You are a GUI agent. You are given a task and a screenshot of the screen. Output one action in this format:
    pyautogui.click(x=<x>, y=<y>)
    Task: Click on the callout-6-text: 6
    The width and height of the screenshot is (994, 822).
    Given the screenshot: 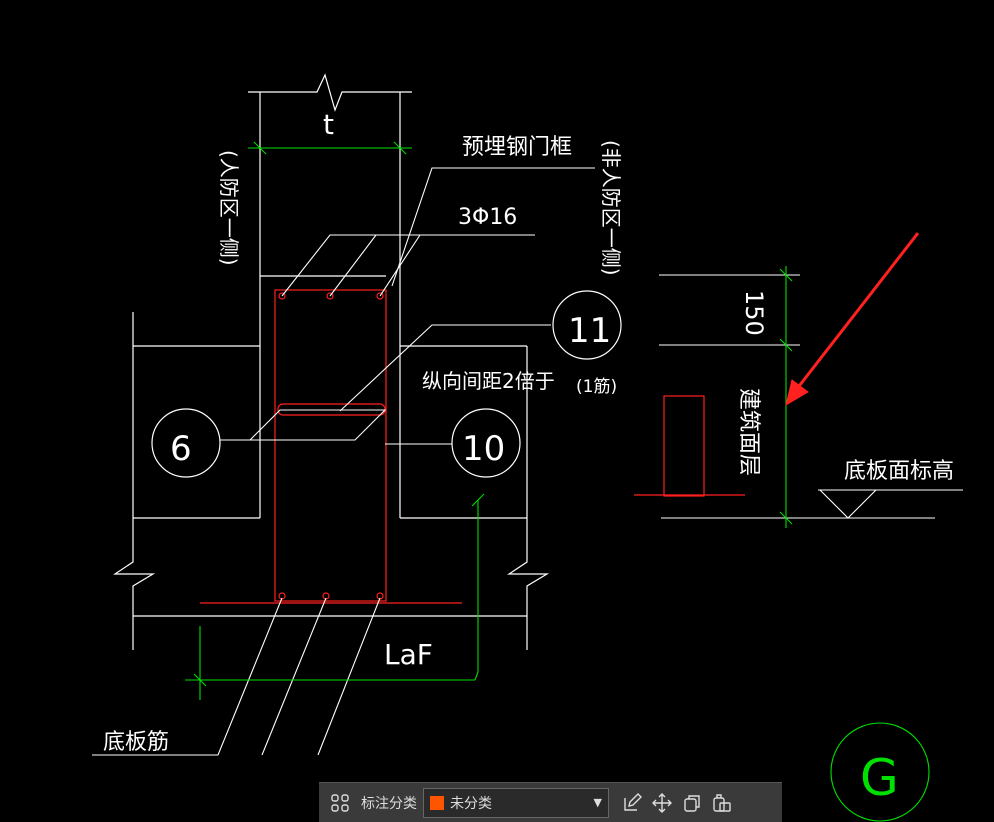 What is the action you would take?
    pyautogui.click(x=181, y=449)
    